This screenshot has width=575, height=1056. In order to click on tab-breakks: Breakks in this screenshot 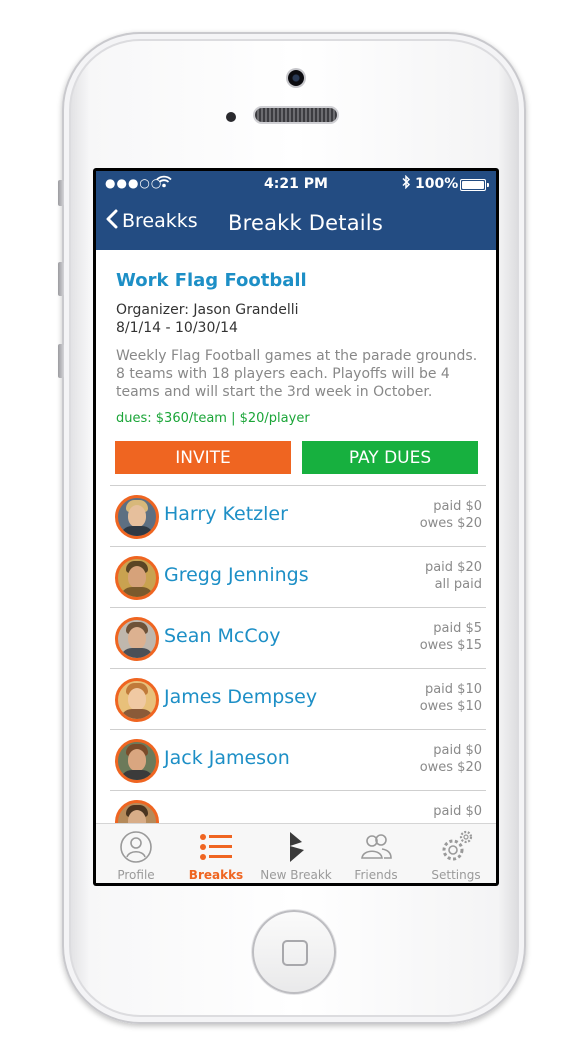, I will do `click(216, 853)`.